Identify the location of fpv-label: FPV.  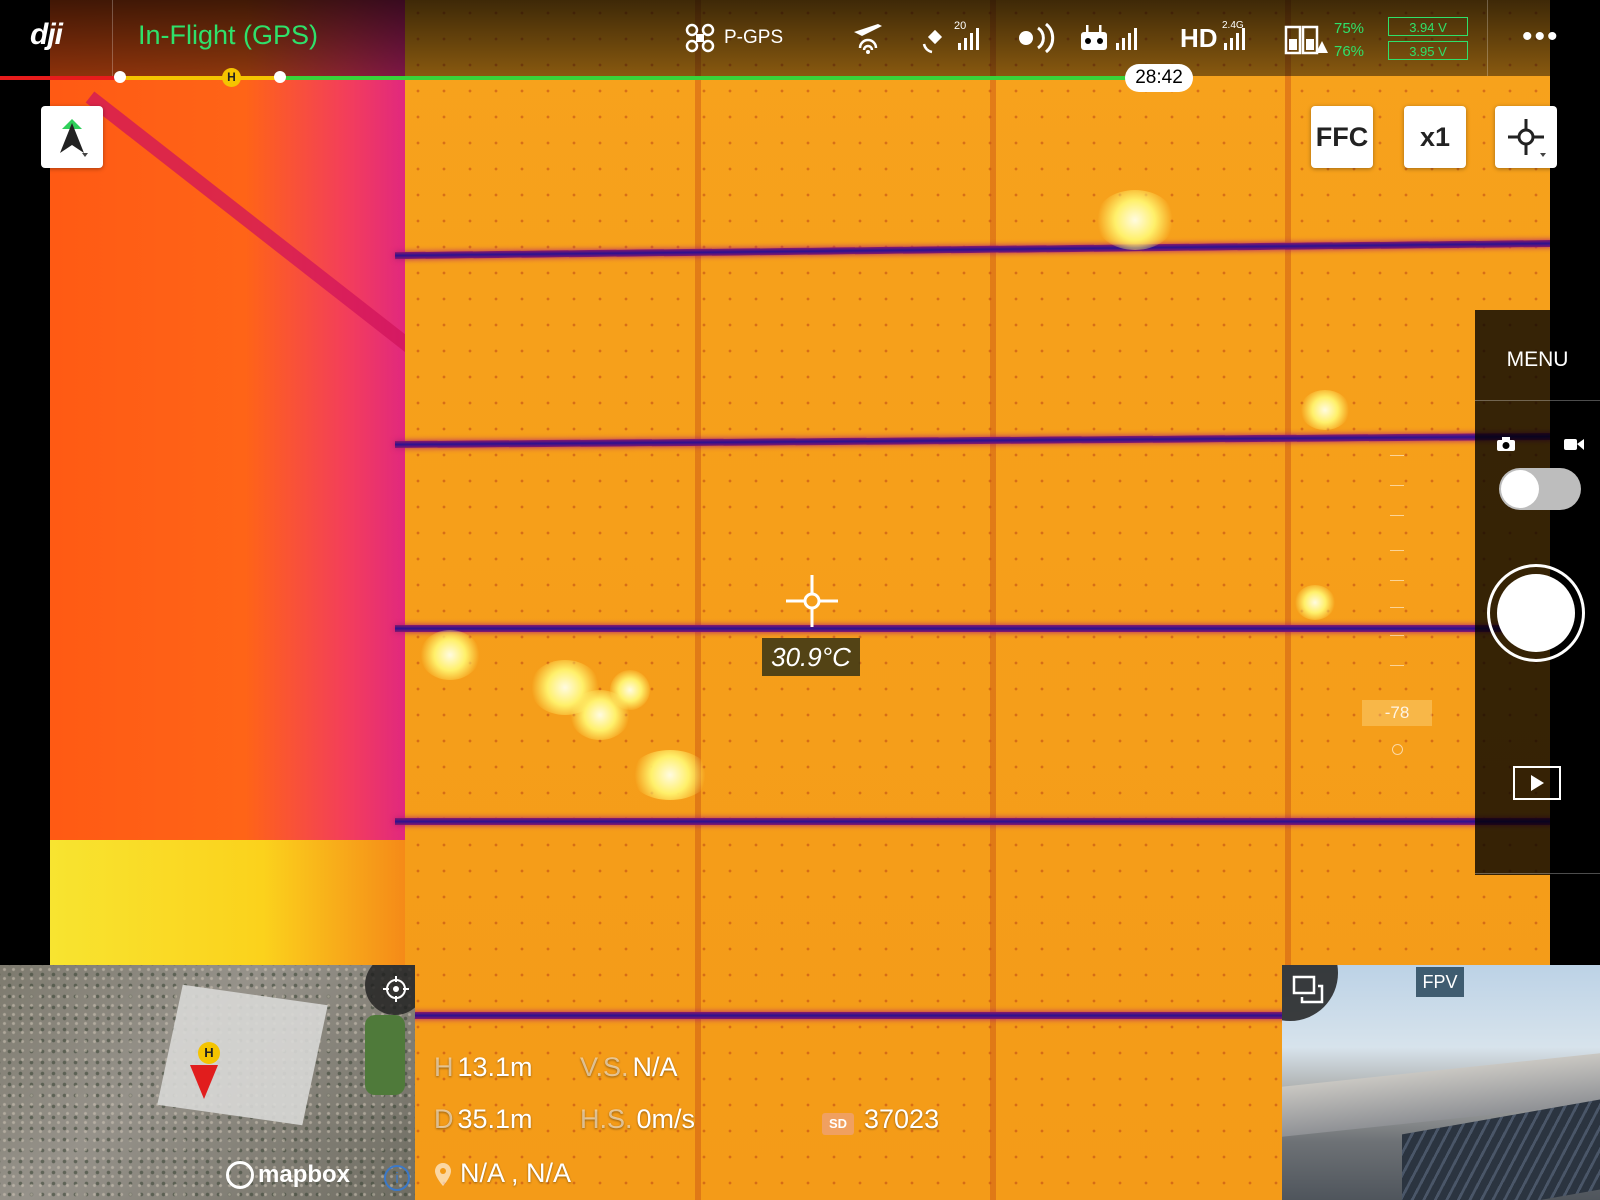
(1440, 982).